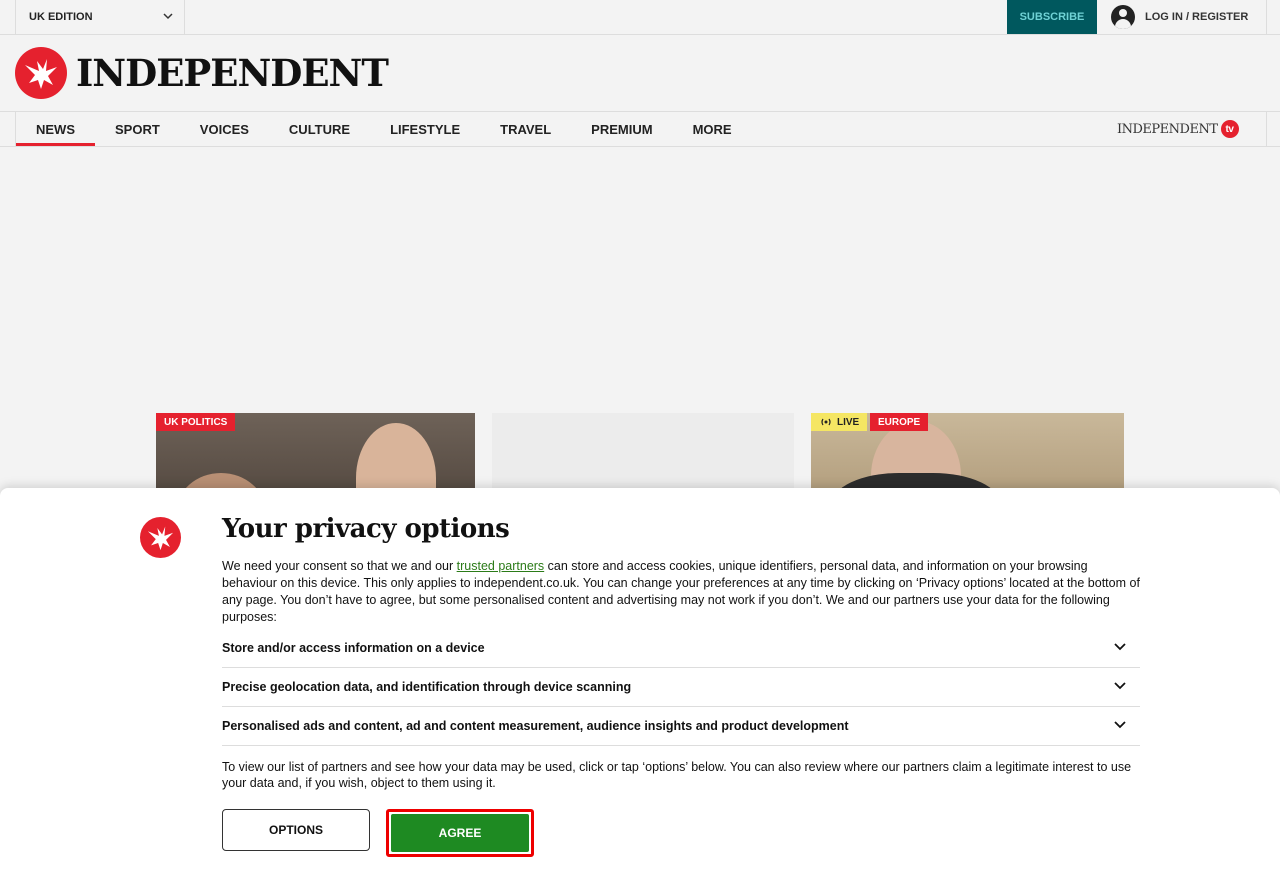 This screenshot has width=1280, height=887. I want to click on category-tag: UK POLITICS, so click(196, 422).